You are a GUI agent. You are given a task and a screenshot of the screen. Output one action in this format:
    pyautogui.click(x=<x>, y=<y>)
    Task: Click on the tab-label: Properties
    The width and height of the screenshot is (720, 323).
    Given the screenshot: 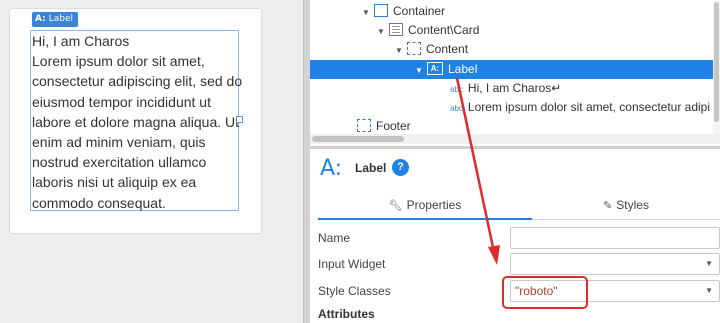 What is the action you would take?
    pyautogui.click(x=434, y=205)
    